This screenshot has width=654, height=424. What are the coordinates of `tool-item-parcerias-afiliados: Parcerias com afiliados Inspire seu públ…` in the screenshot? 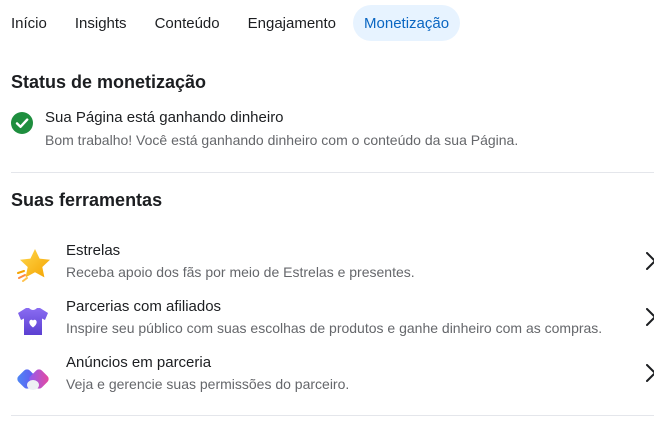 It's located at (327, 321).